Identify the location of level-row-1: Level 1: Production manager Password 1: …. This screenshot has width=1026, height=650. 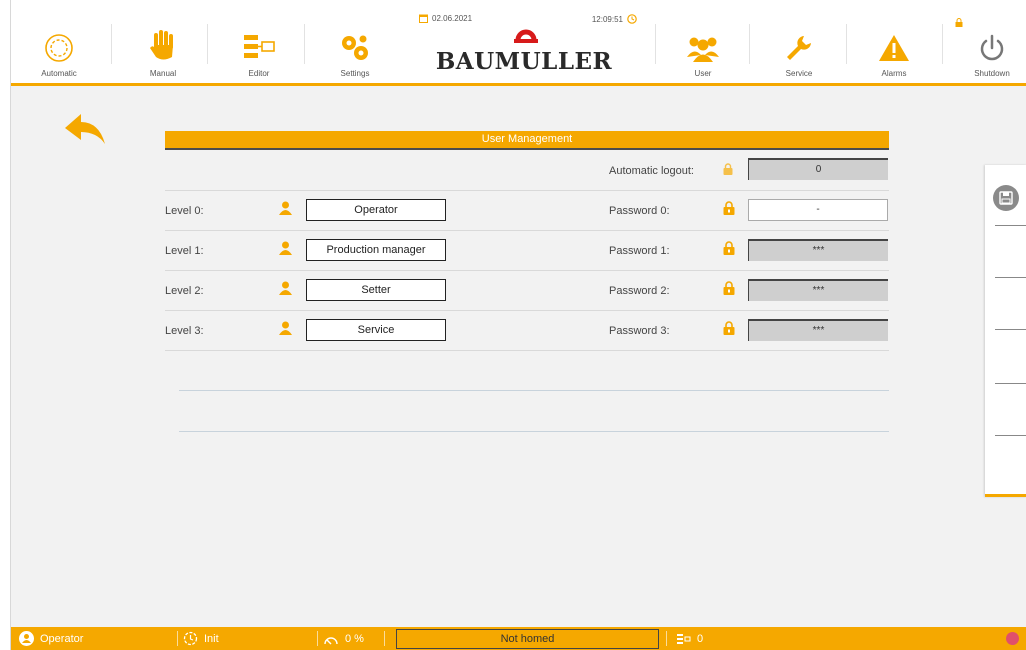
(527, 251).